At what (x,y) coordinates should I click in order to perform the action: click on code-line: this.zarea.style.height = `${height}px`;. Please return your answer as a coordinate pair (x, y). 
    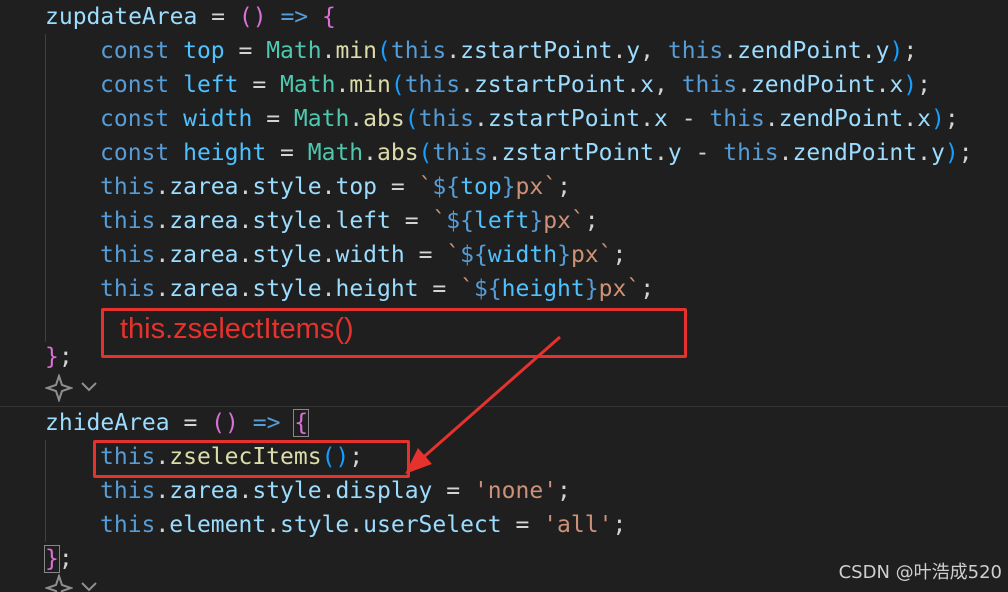
    Looking at the image, I should click on (349, 289).